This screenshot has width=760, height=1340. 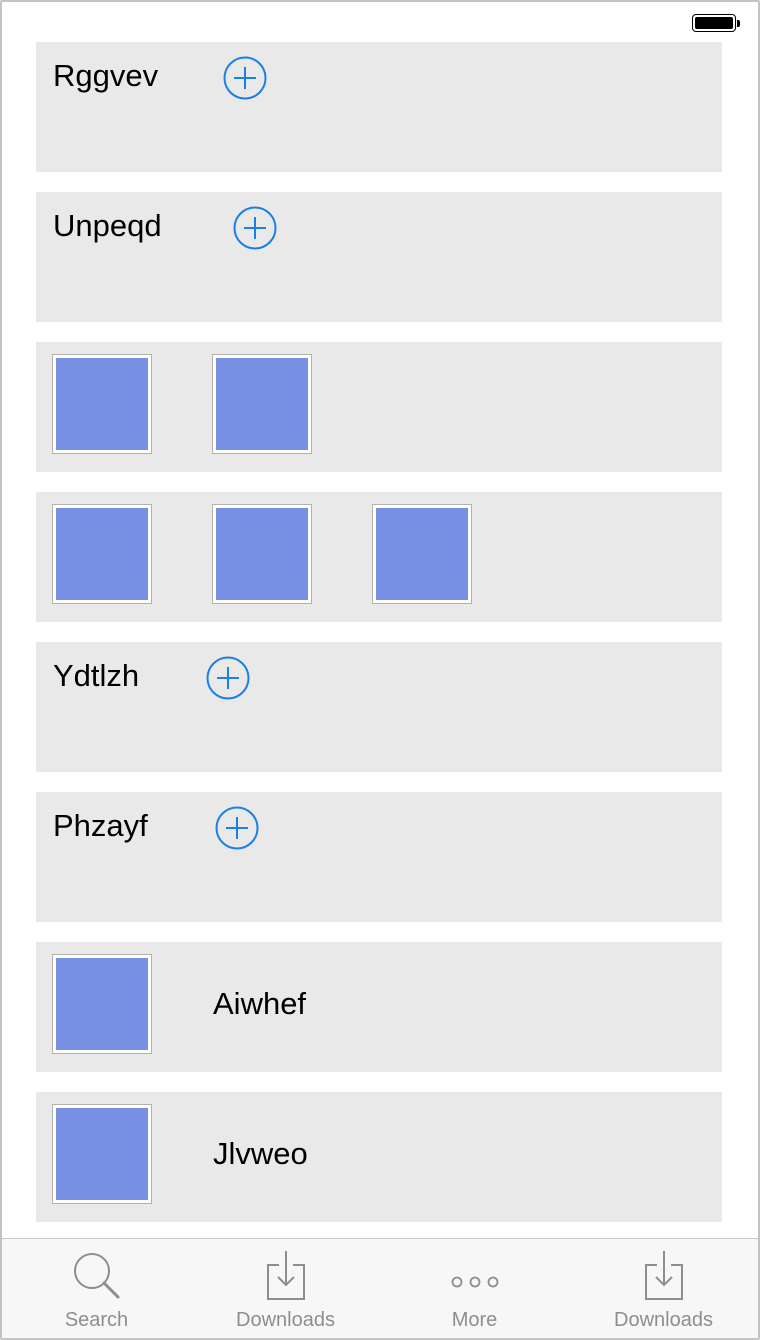 I want to click on list-row-ydtlzh: Ydtlzh, so click(x=379, y=707).